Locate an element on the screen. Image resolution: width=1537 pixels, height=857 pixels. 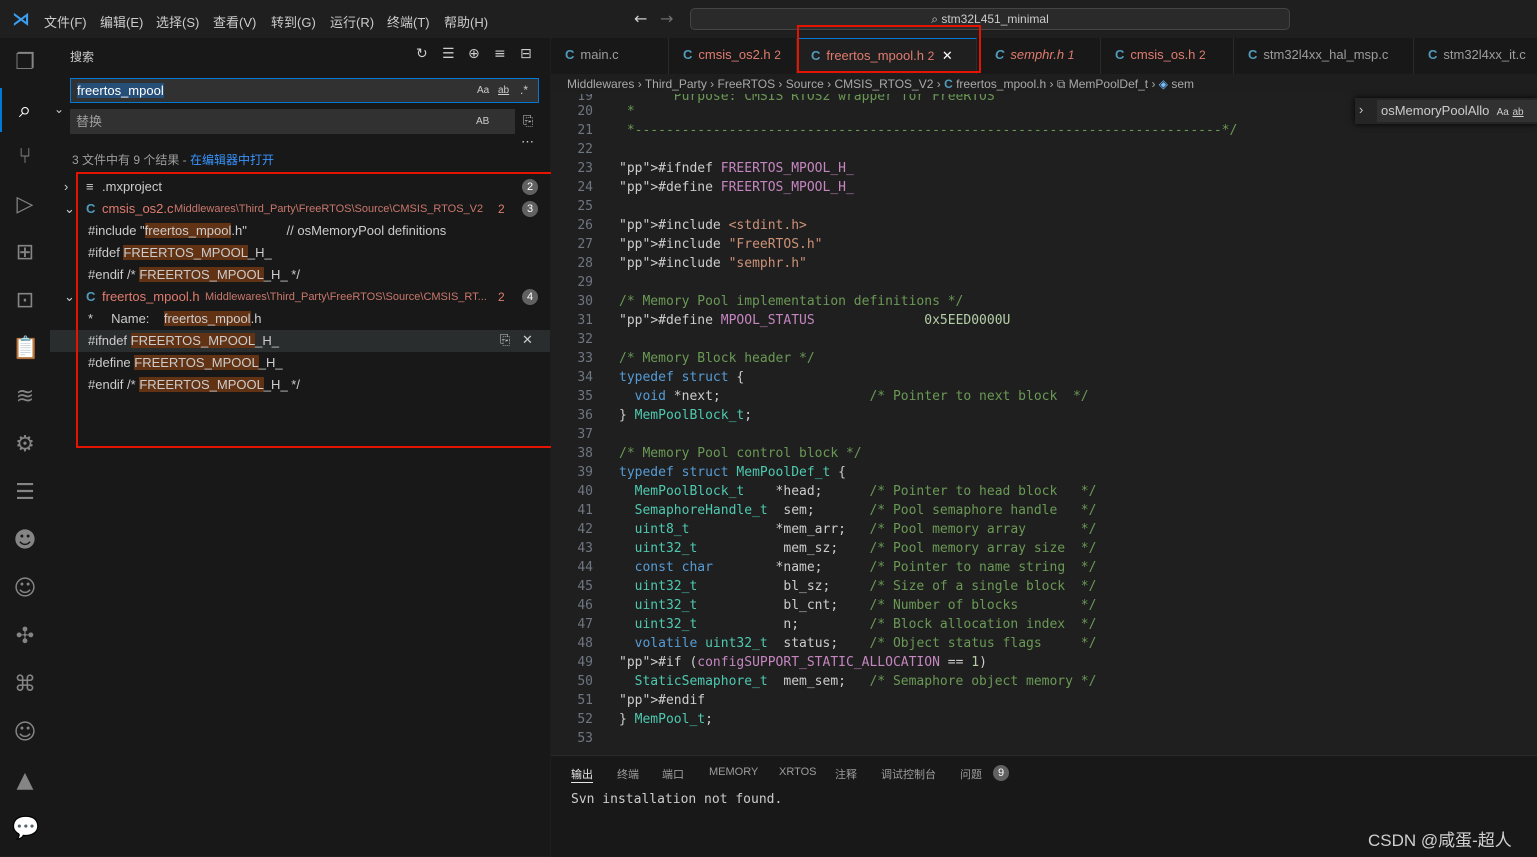
clipboard-icon: 📋 is located at coordinates (25, 349).